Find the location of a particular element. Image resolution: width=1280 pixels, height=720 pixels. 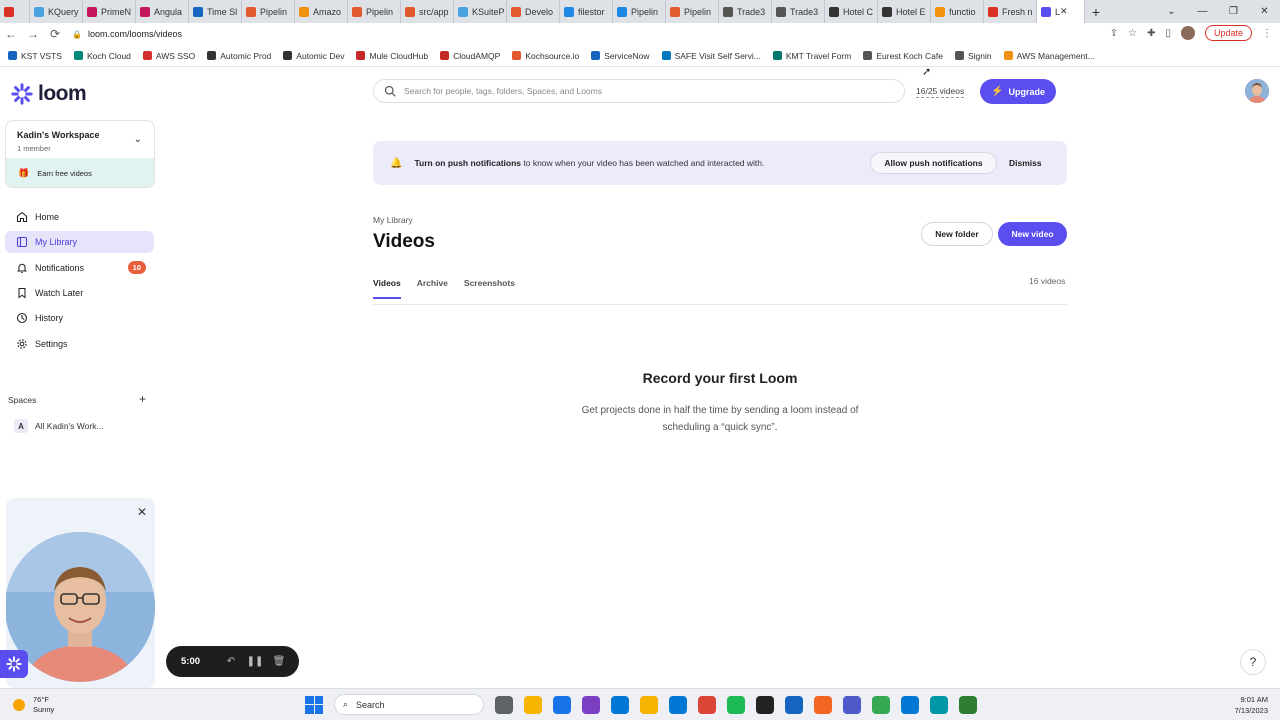

search-bar is located at coordinates (639, 91).